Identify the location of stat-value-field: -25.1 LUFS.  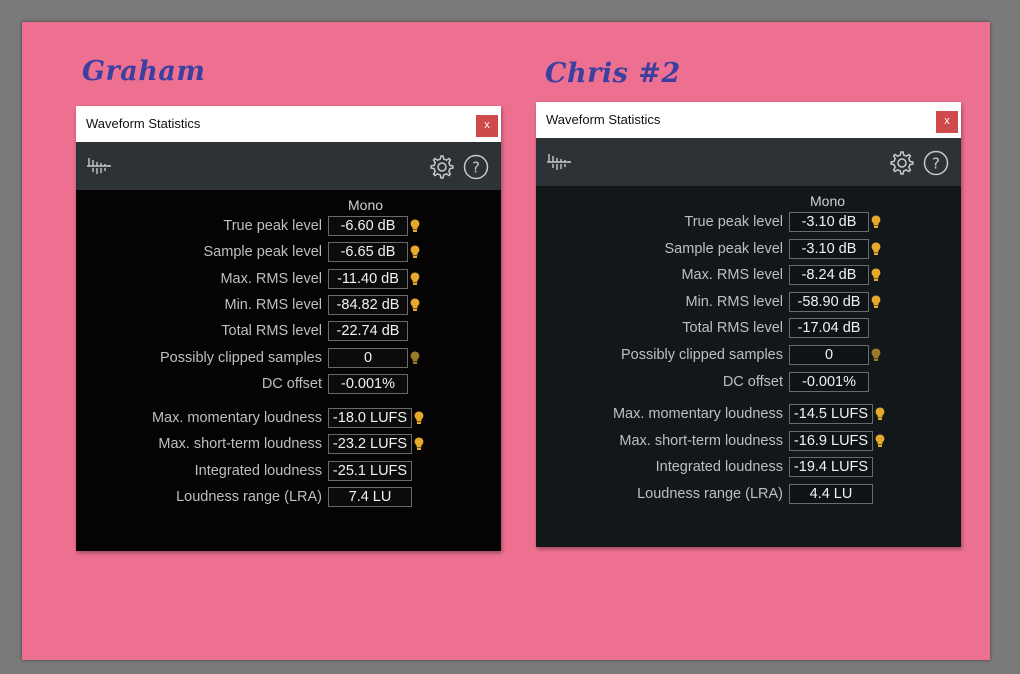
(370, 470).